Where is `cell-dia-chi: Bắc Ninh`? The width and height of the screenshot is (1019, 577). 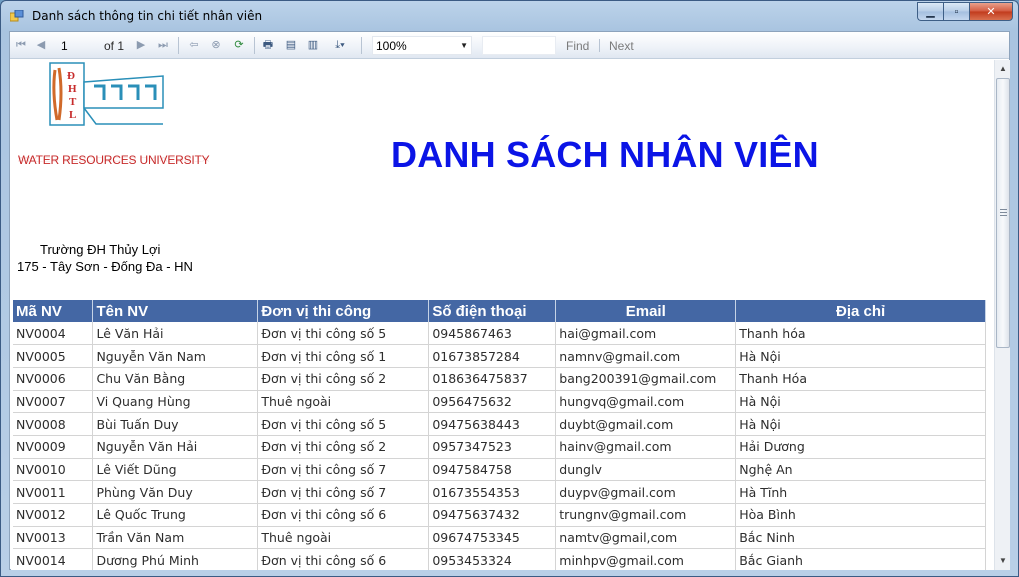
cell-dia-chi: Bắc Ninh is located at coordinates (860, 538).